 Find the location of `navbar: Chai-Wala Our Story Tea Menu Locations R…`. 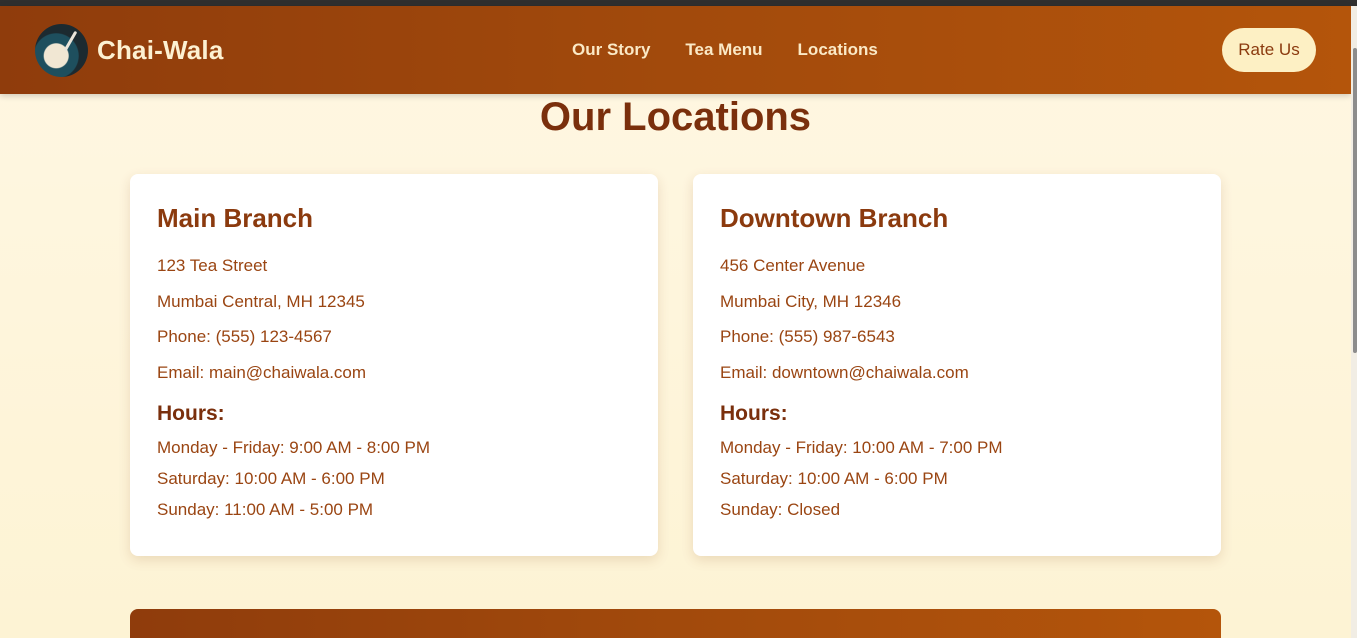

navbar: Chai-Wala Our Story Tea Menu Locations R… is located at coordinates (675, 50).